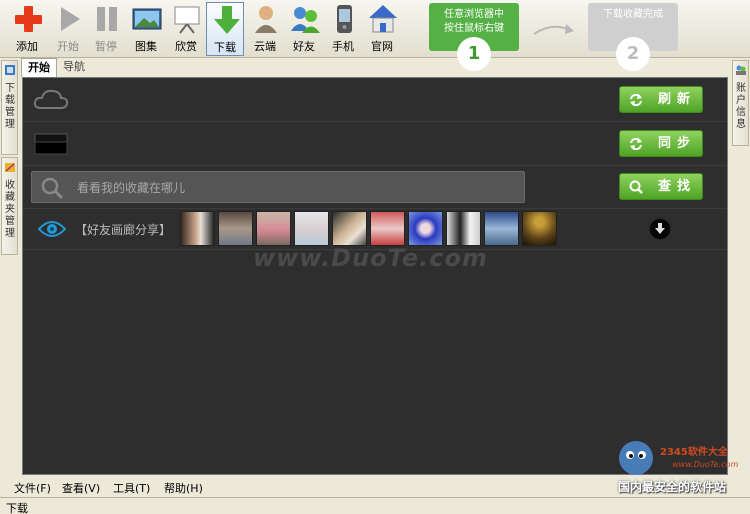 Image resolution: width=750 pixels, height=514 pixels. Describe the element at coordinates (370, 258) in the screenshot. I see `watermark: www.DuoTe.com` at that location.